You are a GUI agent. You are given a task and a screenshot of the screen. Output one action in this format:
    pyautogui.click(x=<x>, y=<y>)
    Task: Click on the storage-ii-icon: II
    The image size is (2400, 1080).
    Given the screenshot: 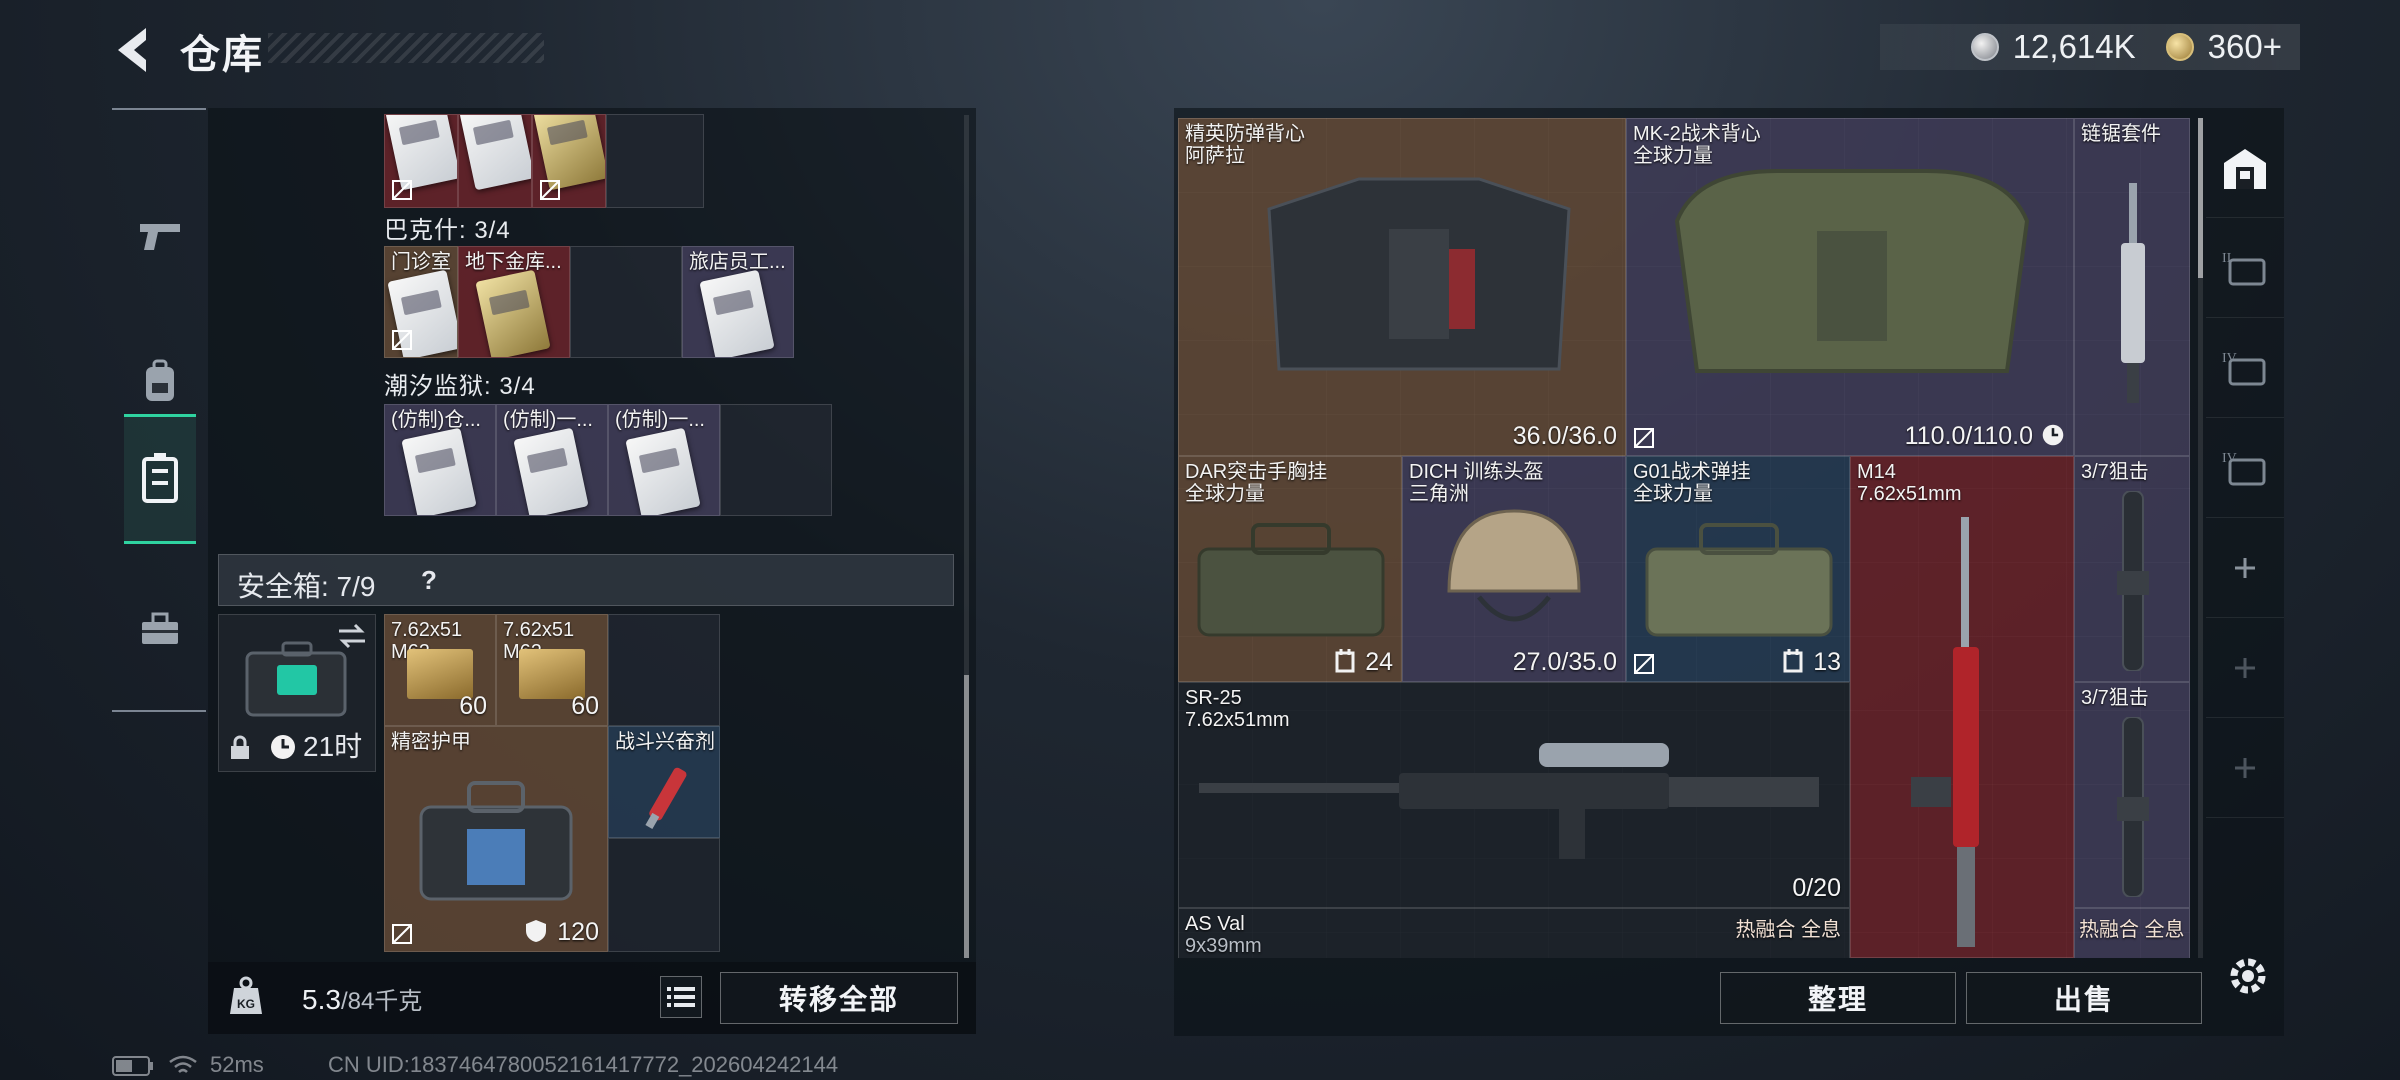 What is the action you would take?
    pyautogui.click(x=2244, y=268)
    